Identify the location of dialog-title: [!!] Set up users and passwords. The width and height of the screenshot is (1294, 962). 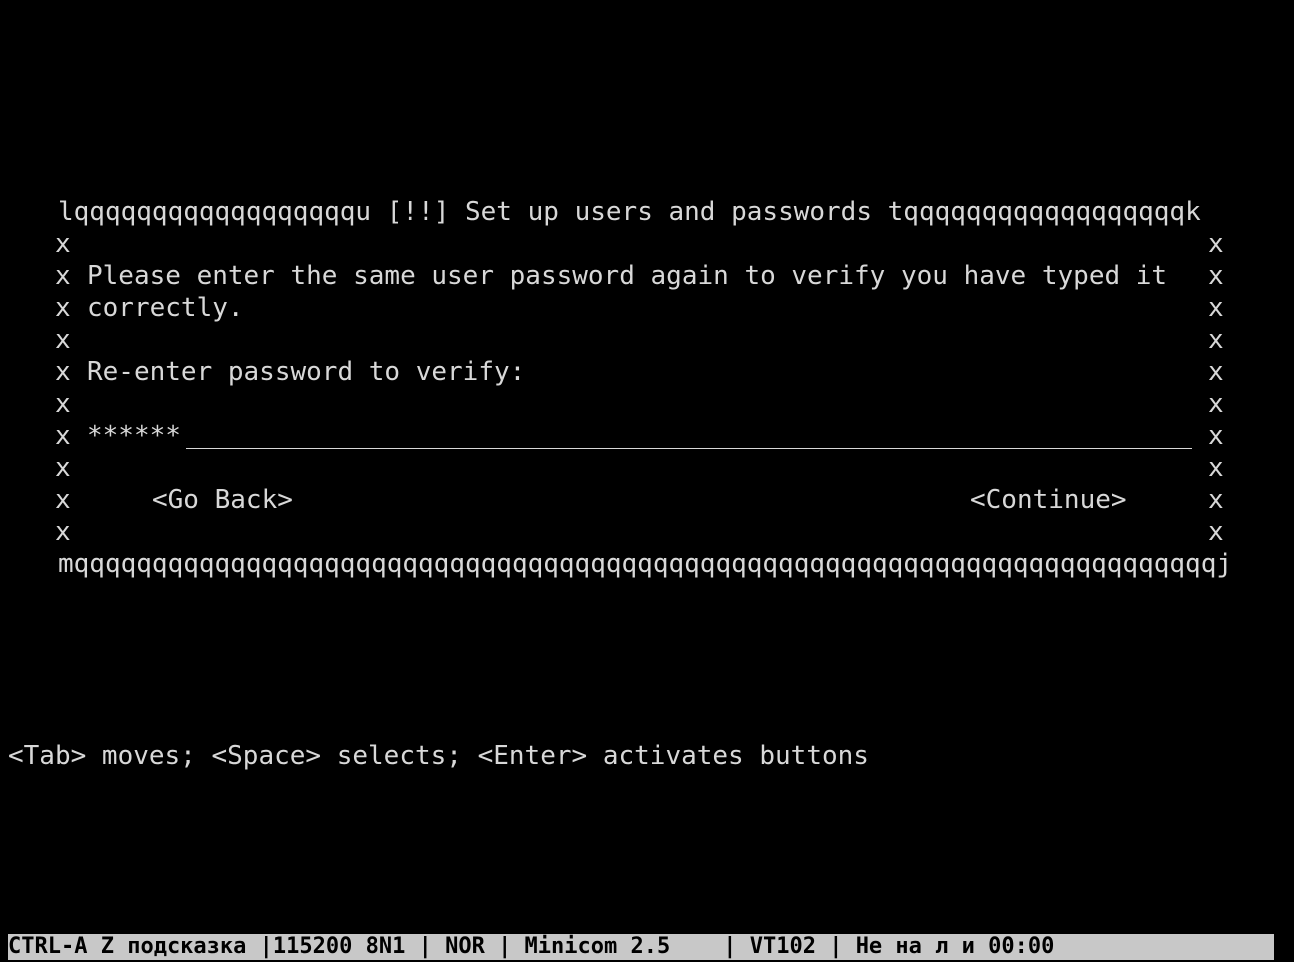
(629, 212).